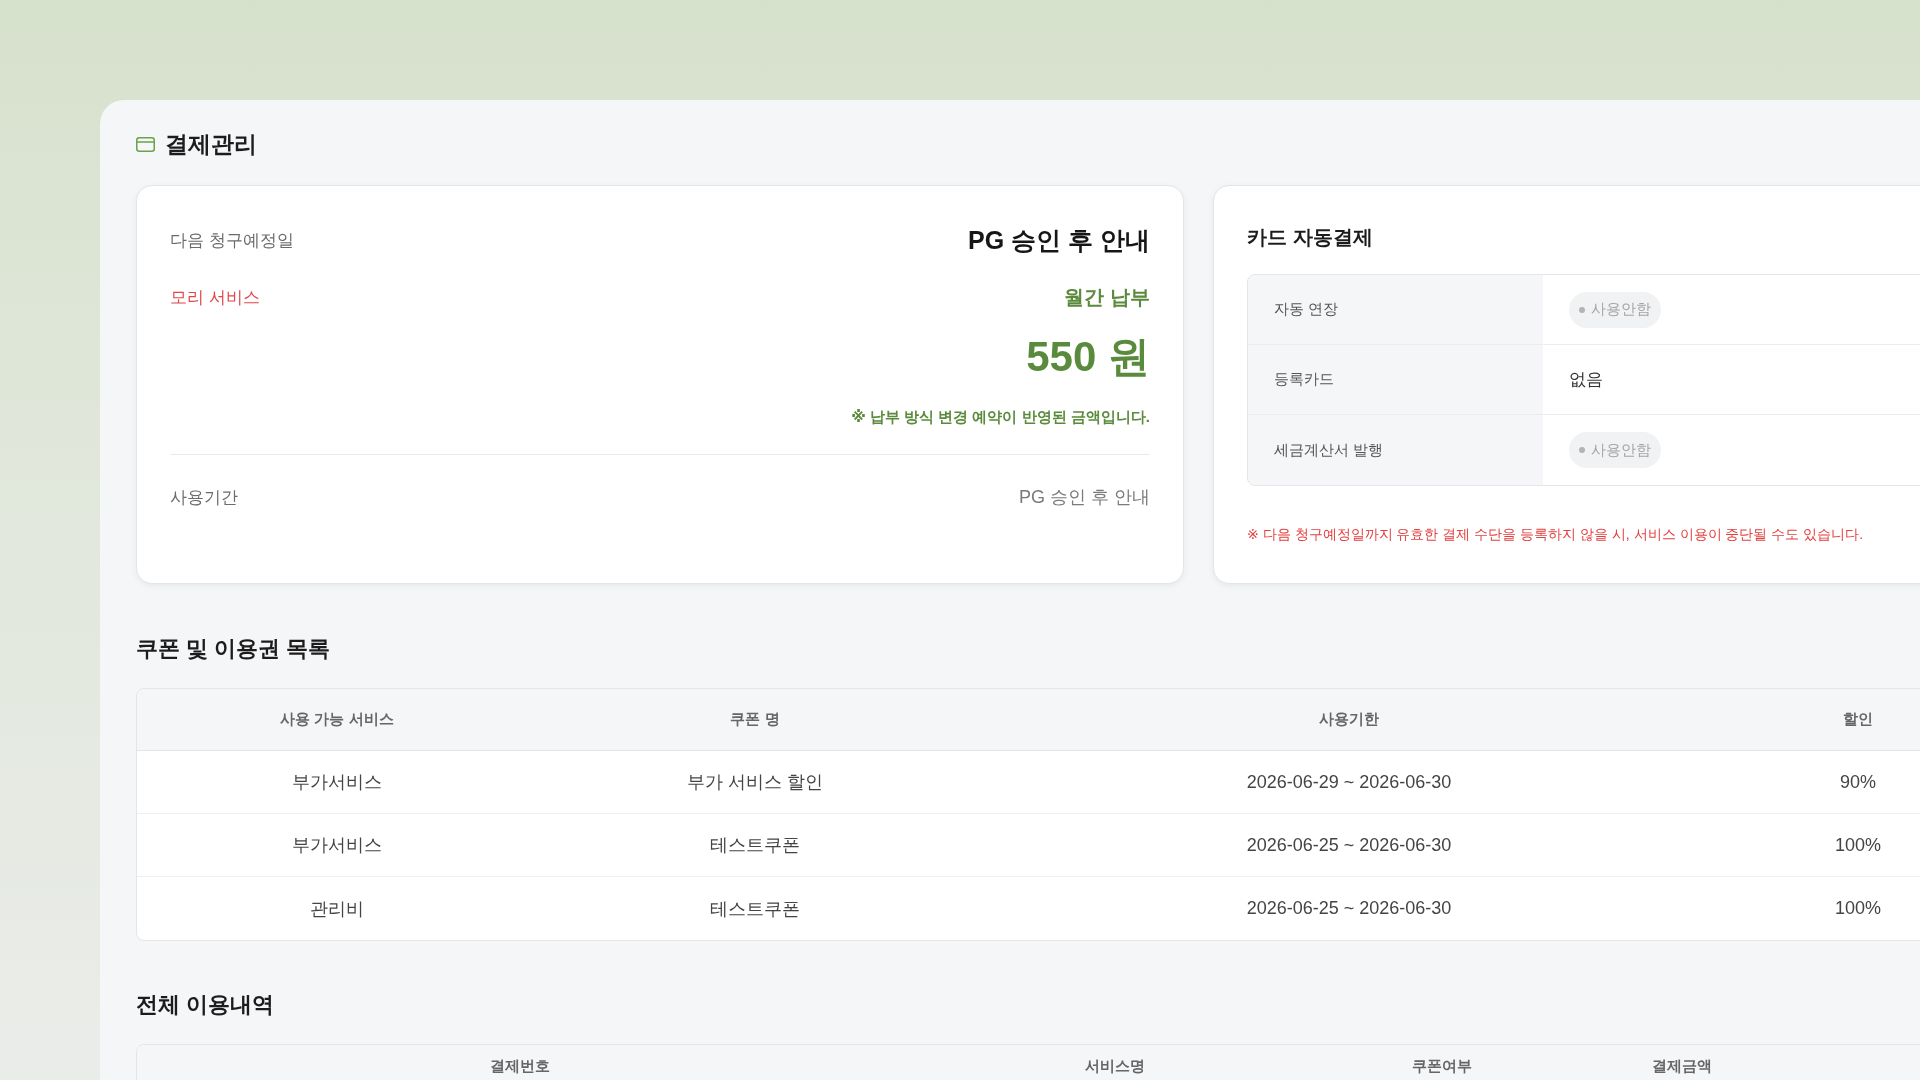 The width and height of the screenshot is (1920, 1080). I want to click on column-header: 서비스명, so click(1115, 1066).